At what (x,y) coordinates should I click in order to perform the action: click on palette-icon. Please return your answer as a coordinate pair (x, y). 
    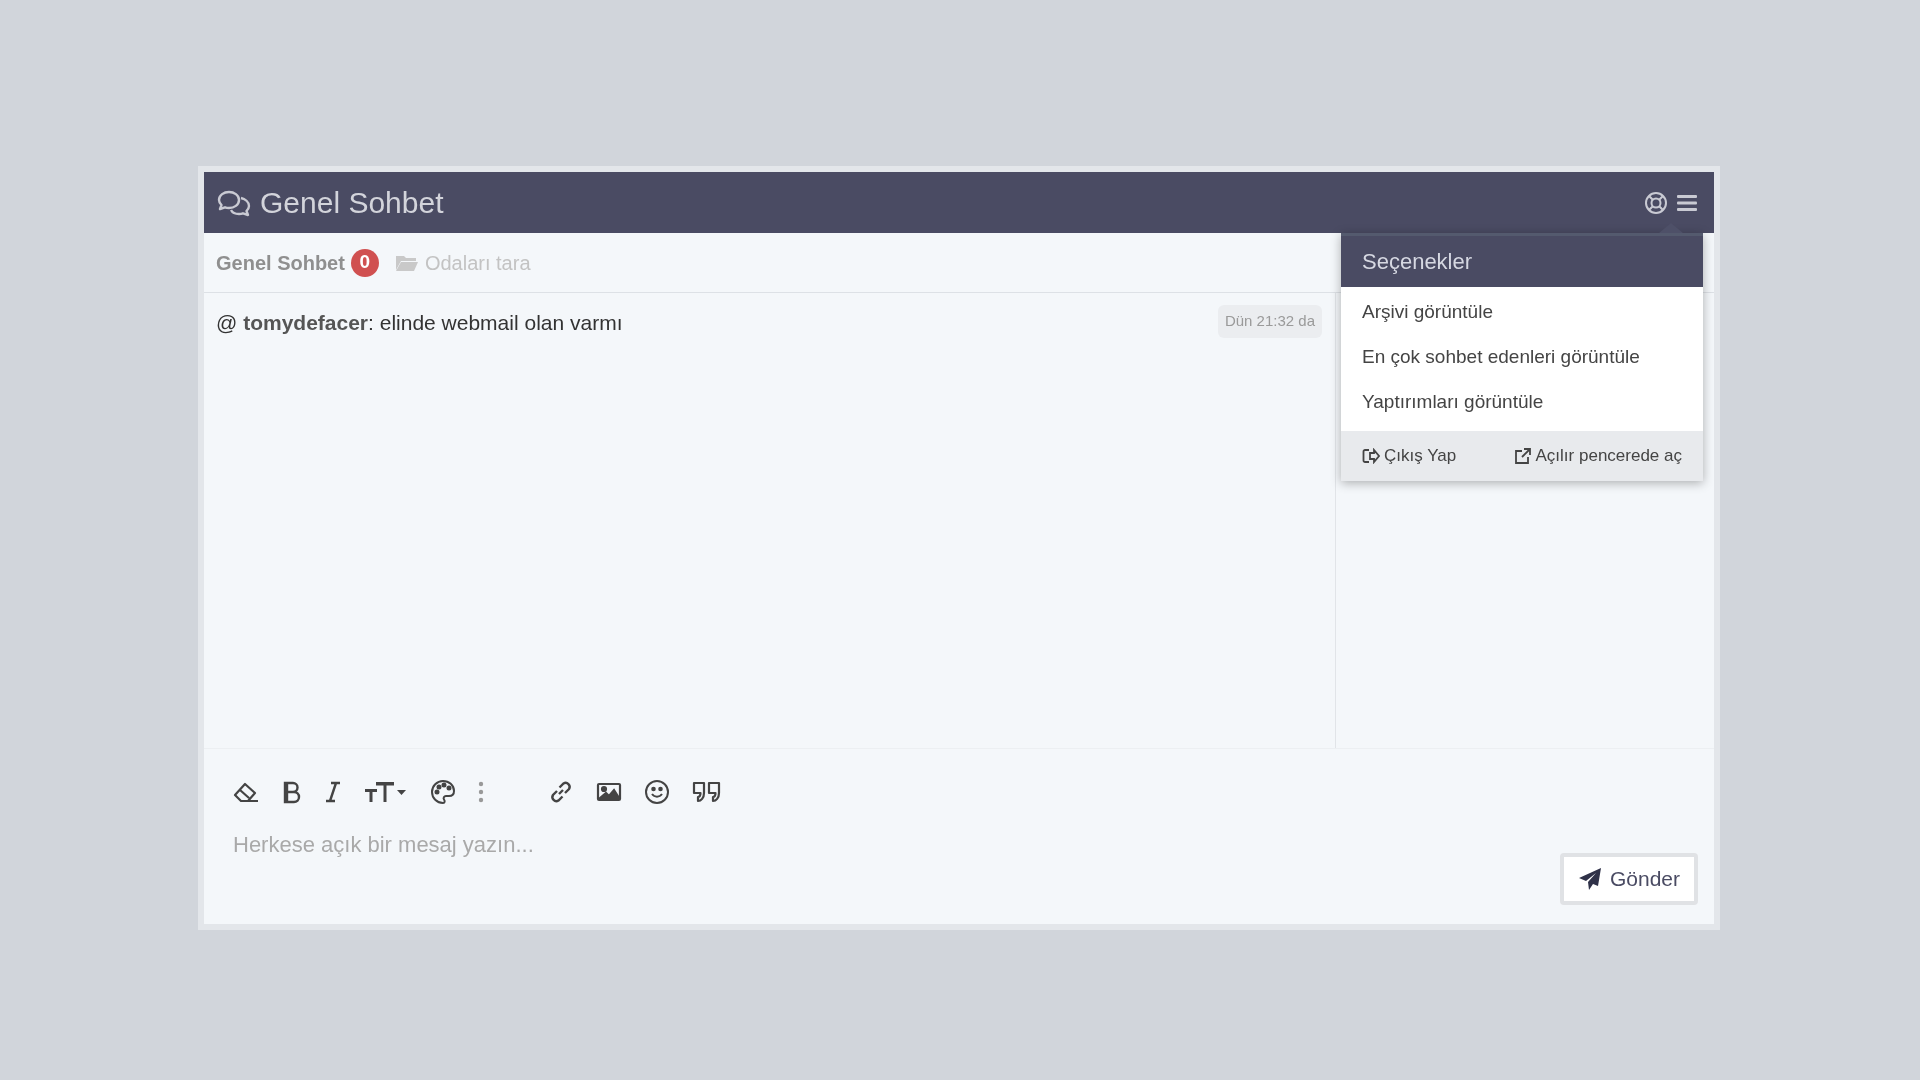
    Looking at the image, I should click on (443, 791).